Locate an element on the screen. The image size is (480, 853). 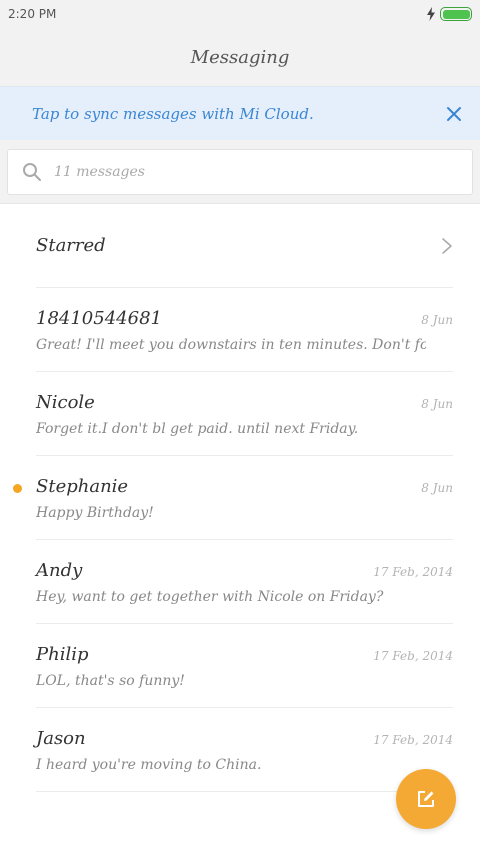
contact-name: Philip is located at coordinates (62, 654).